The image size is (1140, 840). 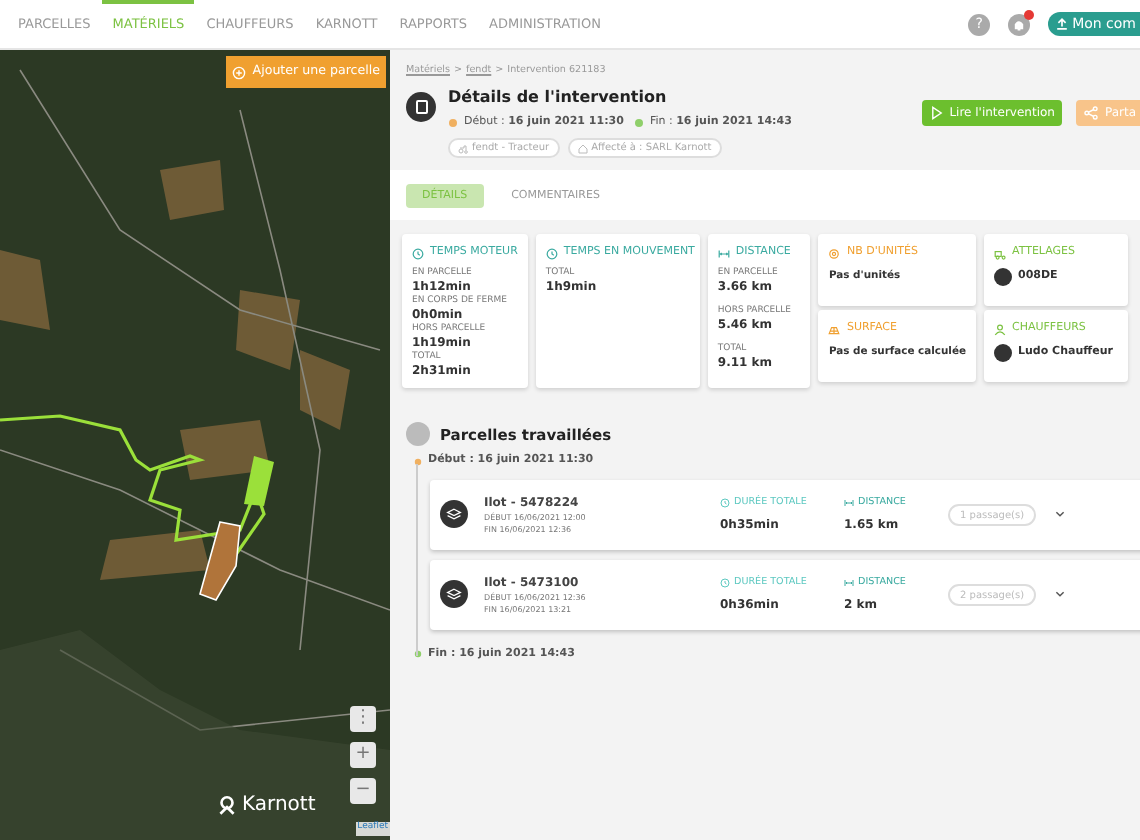 What do you see at coordinates (1062, 24) in the screenshot?
I see `upload-icon` at bounding box center [1062, 24].